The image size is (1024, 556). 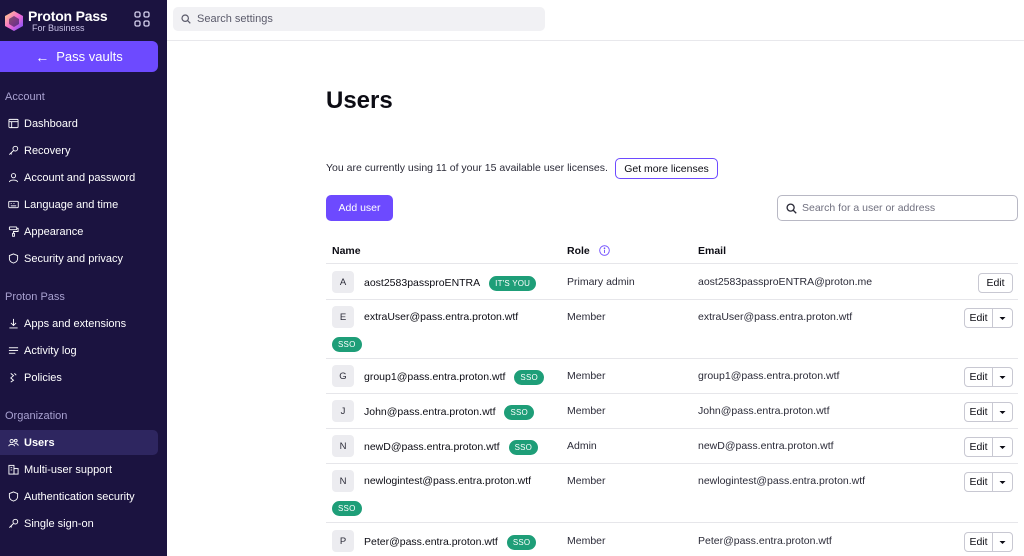 I want to click on sidebar-item-recovery: Recovery, so click(x=79, y=150).